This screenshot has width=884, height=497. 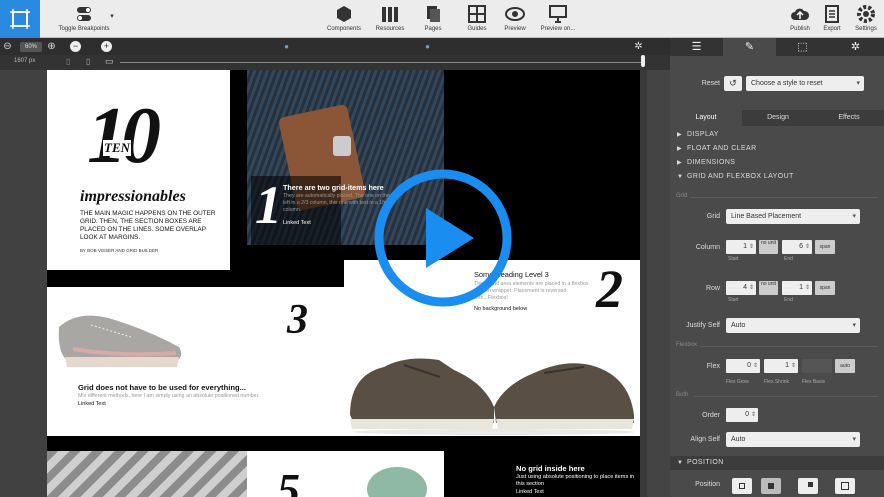 What do you see at coordinates (817, 366) in the screenshot?
I see `flex-basis-input` at bounding box center [817, 366].